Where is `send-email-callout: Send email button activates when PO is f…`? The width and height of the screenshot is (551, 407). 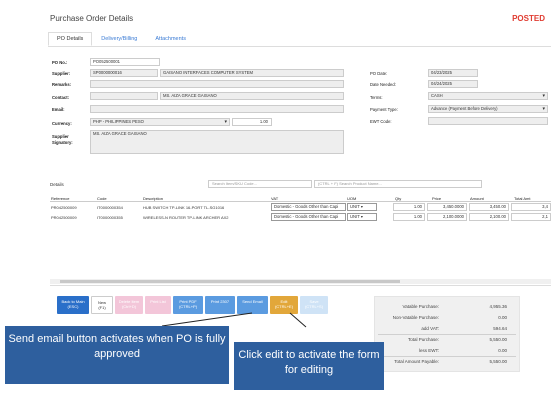
send-email-callout: Send email button activates when PO is f… is located at coordinates (117, 355).